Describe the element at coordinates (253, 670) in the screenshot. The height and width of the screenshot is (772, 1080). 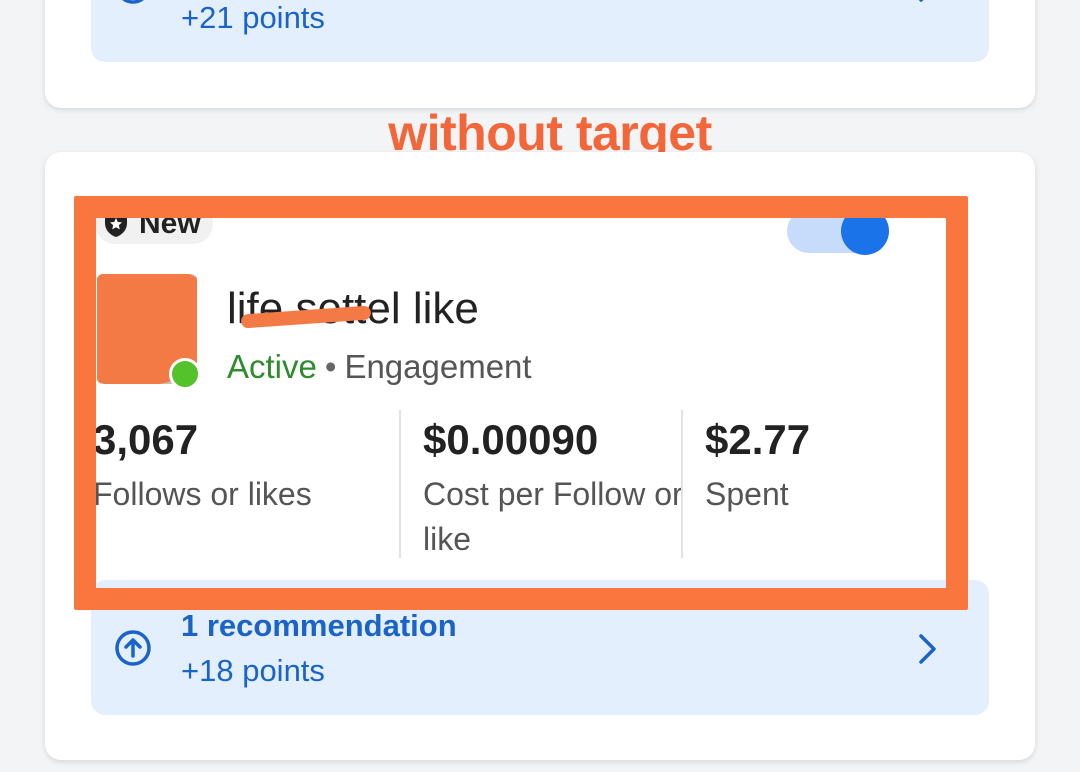
I see `recommendation-points: +18 points` at that location.